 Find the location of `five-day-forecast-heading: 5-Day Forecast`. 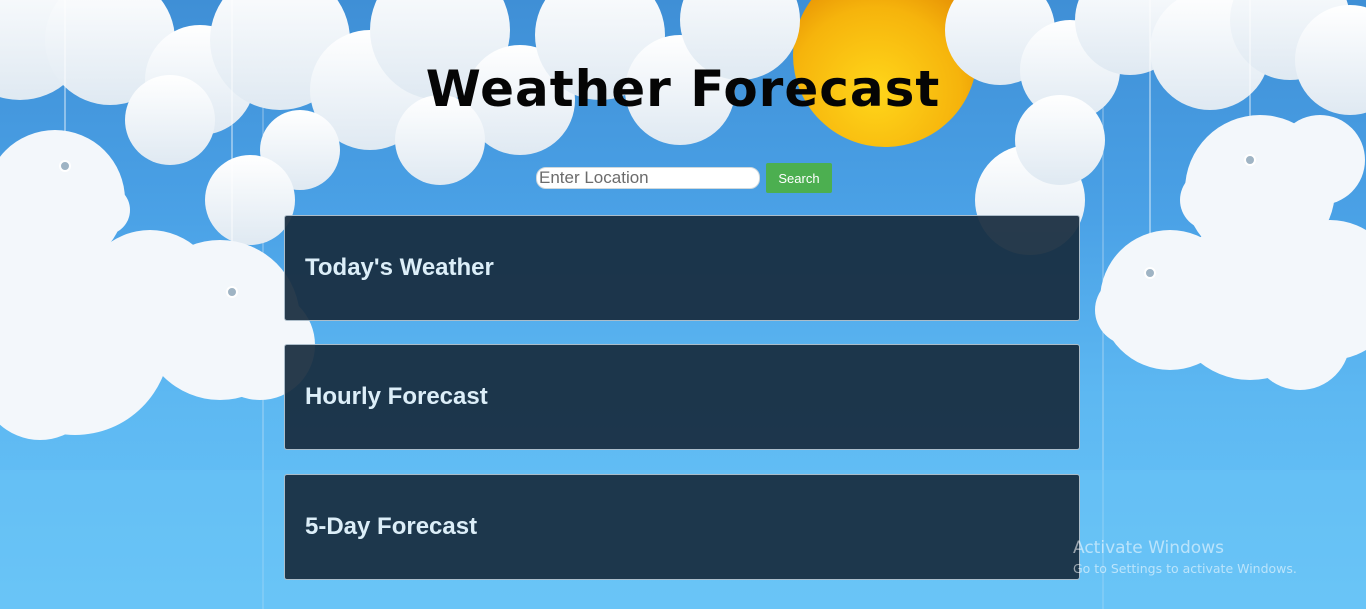

five-day-forecast-heading: 5-Day Forecast is located at coordinates (391, 526).